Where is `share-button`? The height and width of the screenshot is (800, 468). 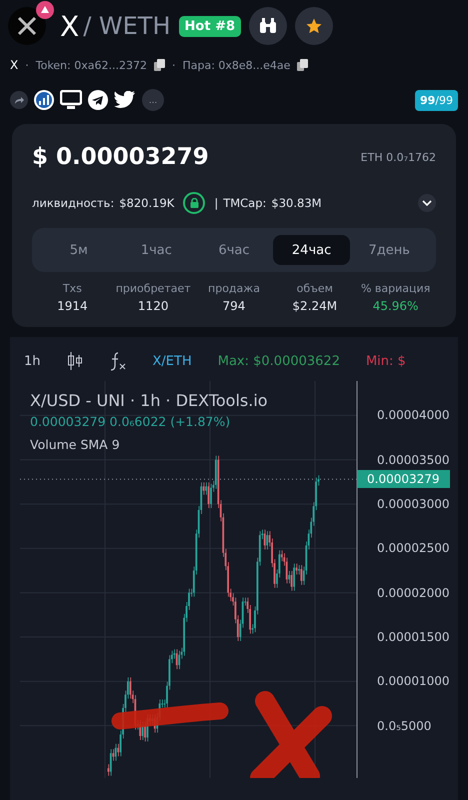
share-button is located at coordinates (19, 100).